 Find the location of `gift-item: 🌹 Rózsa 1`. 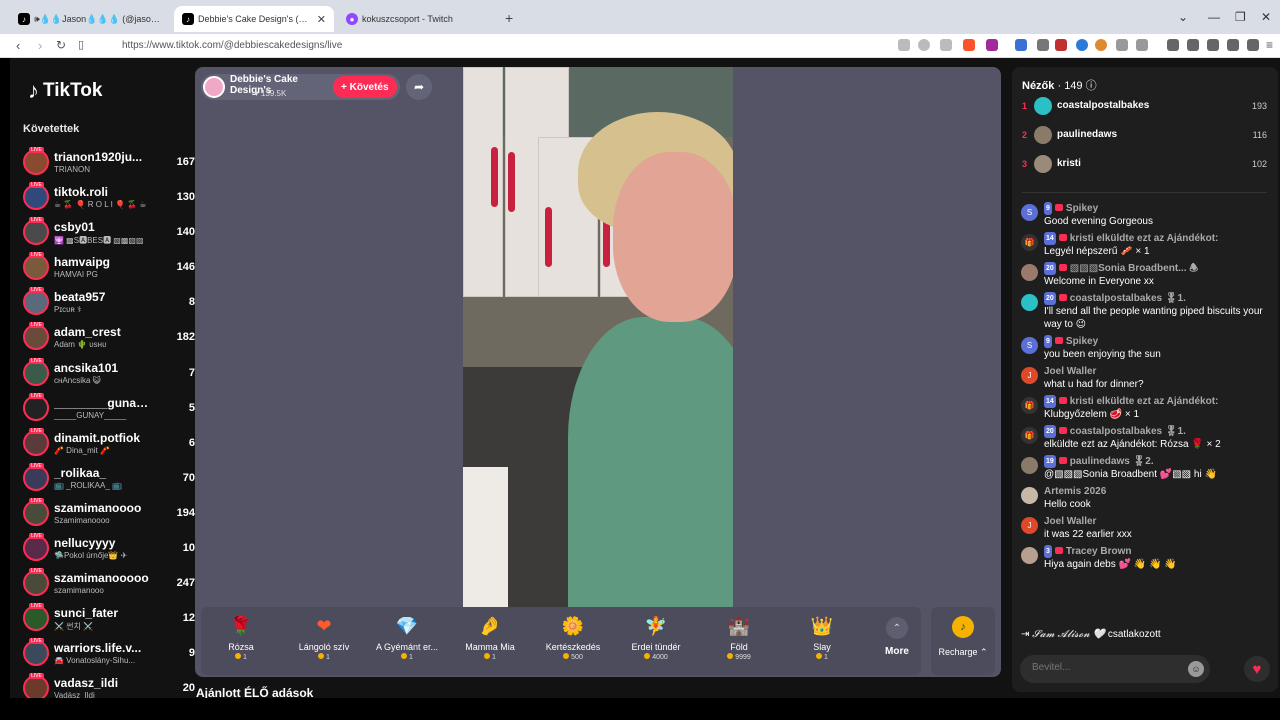

gift-item: 🌹 Rózsa 1 is located at coordinates (241, 641).